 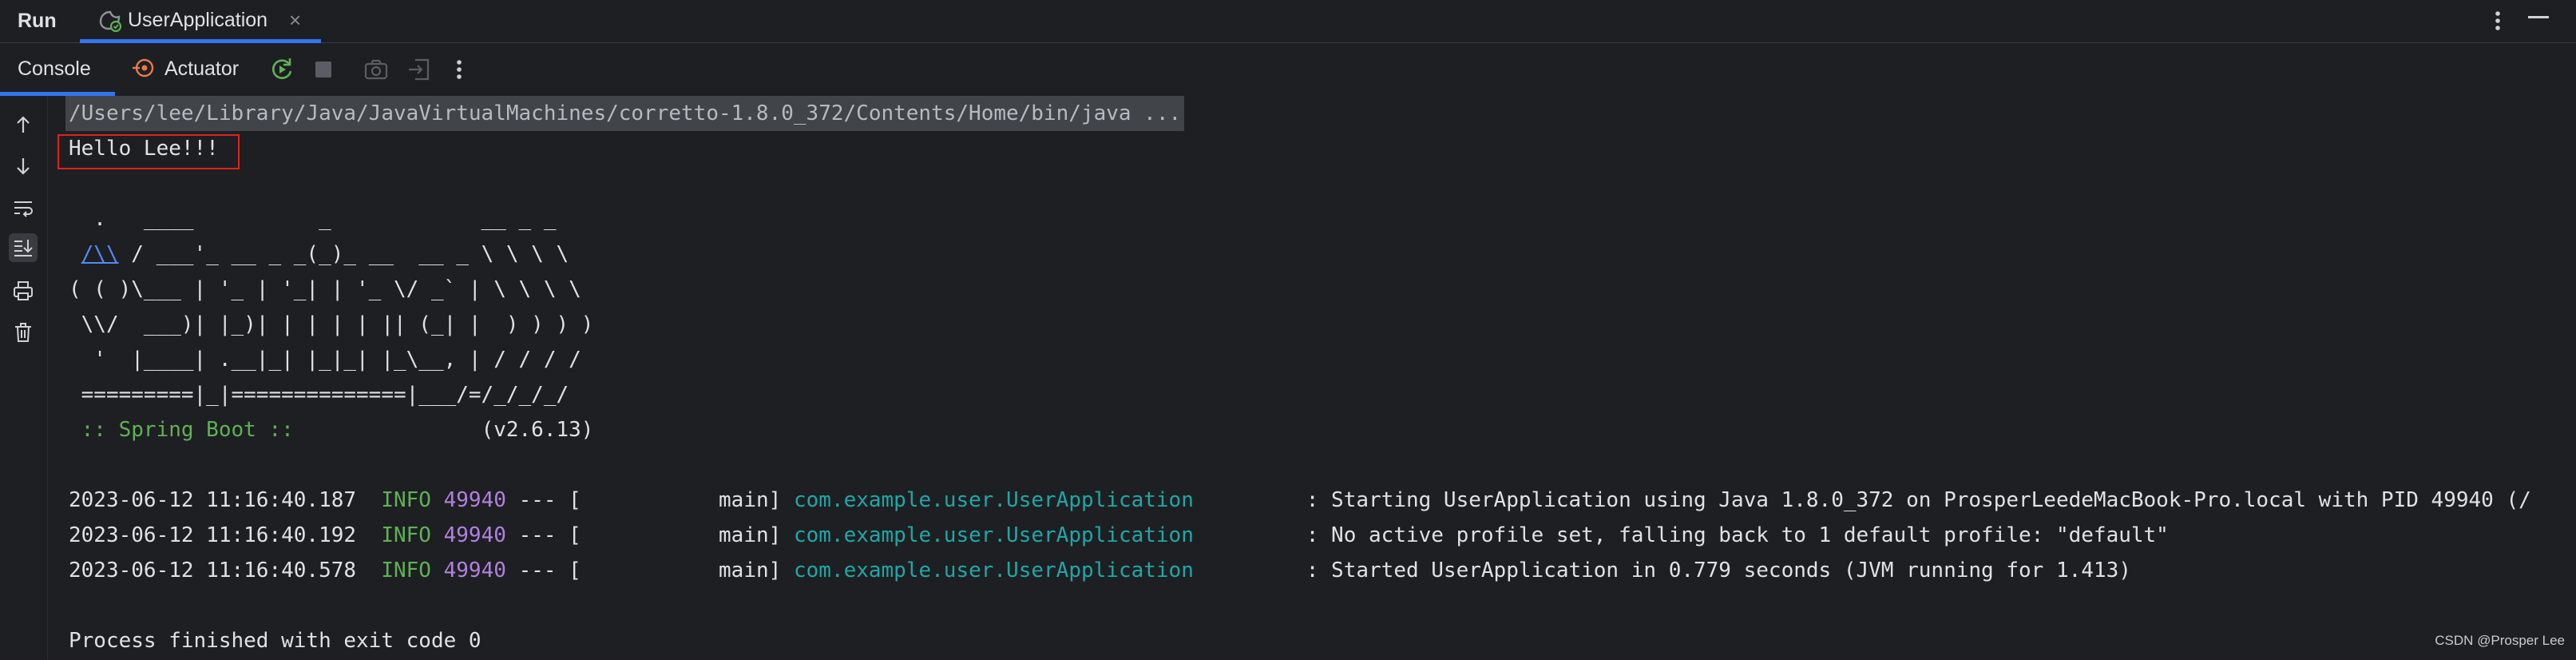 I want to click on log-timestamp: 2023-06-12 11:16:40.187, so click(x=213, y=500).